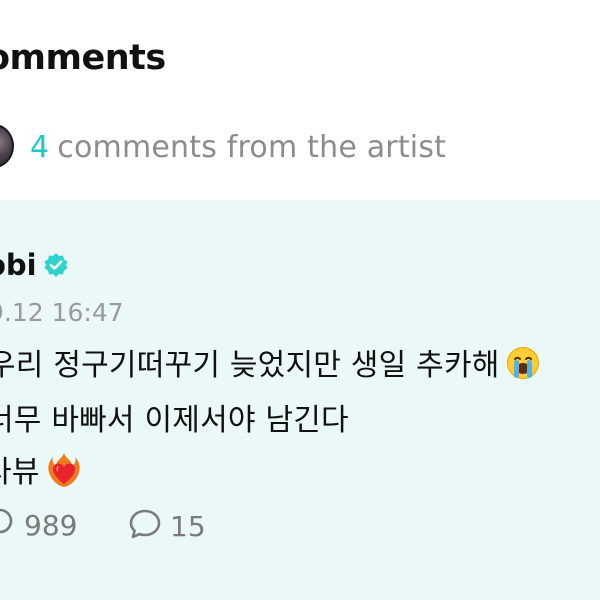 This screenshot has height=600, width=600. I want to click on crying-face-emoji-icon, so click(523, 367).